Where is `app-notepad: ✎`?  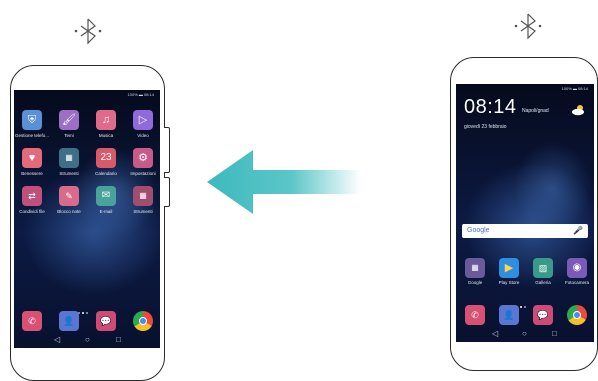
app-notepad: ✎ is located at coordinates (69, 196).